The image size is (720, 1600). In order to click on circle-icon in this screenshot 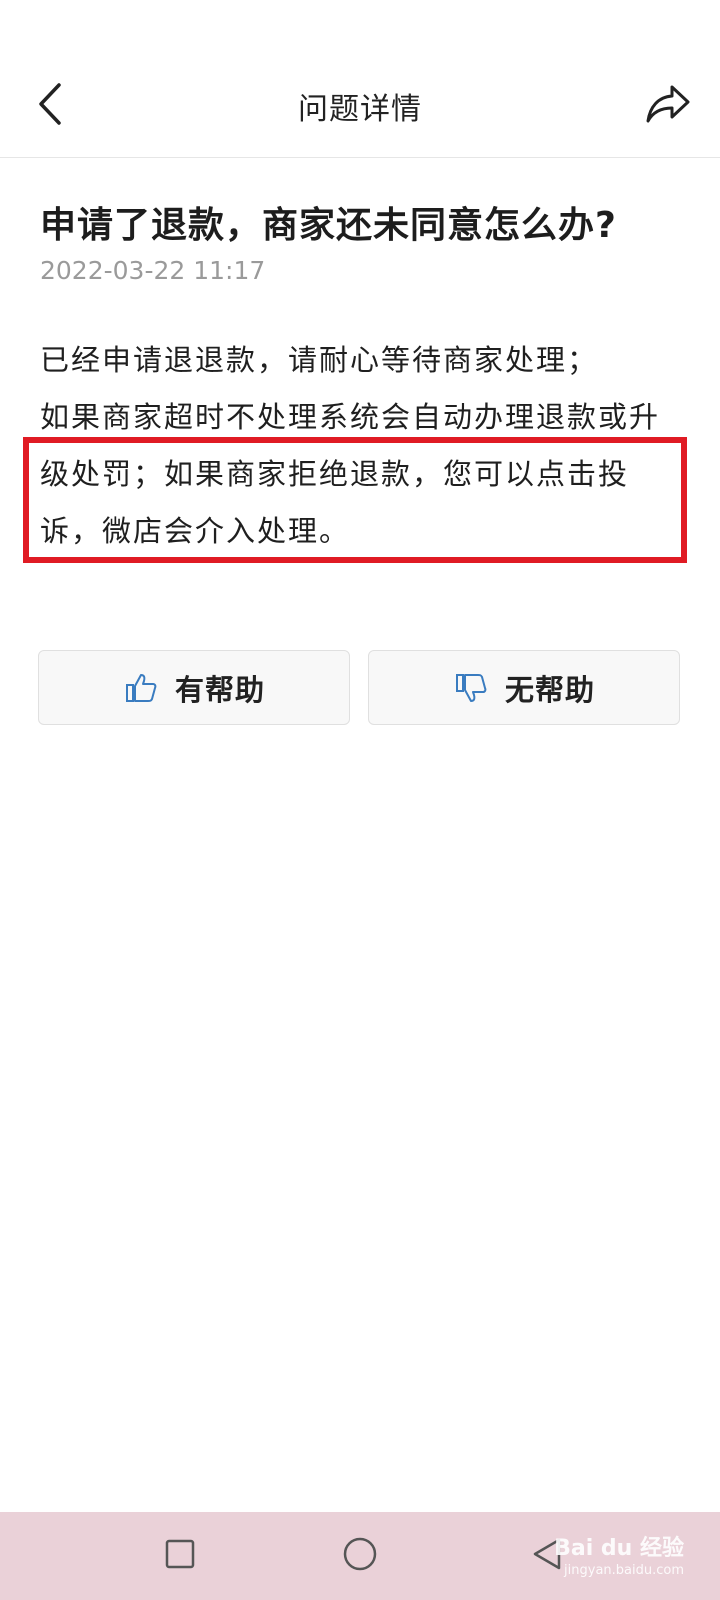, I will do `click(360, 1556)`.